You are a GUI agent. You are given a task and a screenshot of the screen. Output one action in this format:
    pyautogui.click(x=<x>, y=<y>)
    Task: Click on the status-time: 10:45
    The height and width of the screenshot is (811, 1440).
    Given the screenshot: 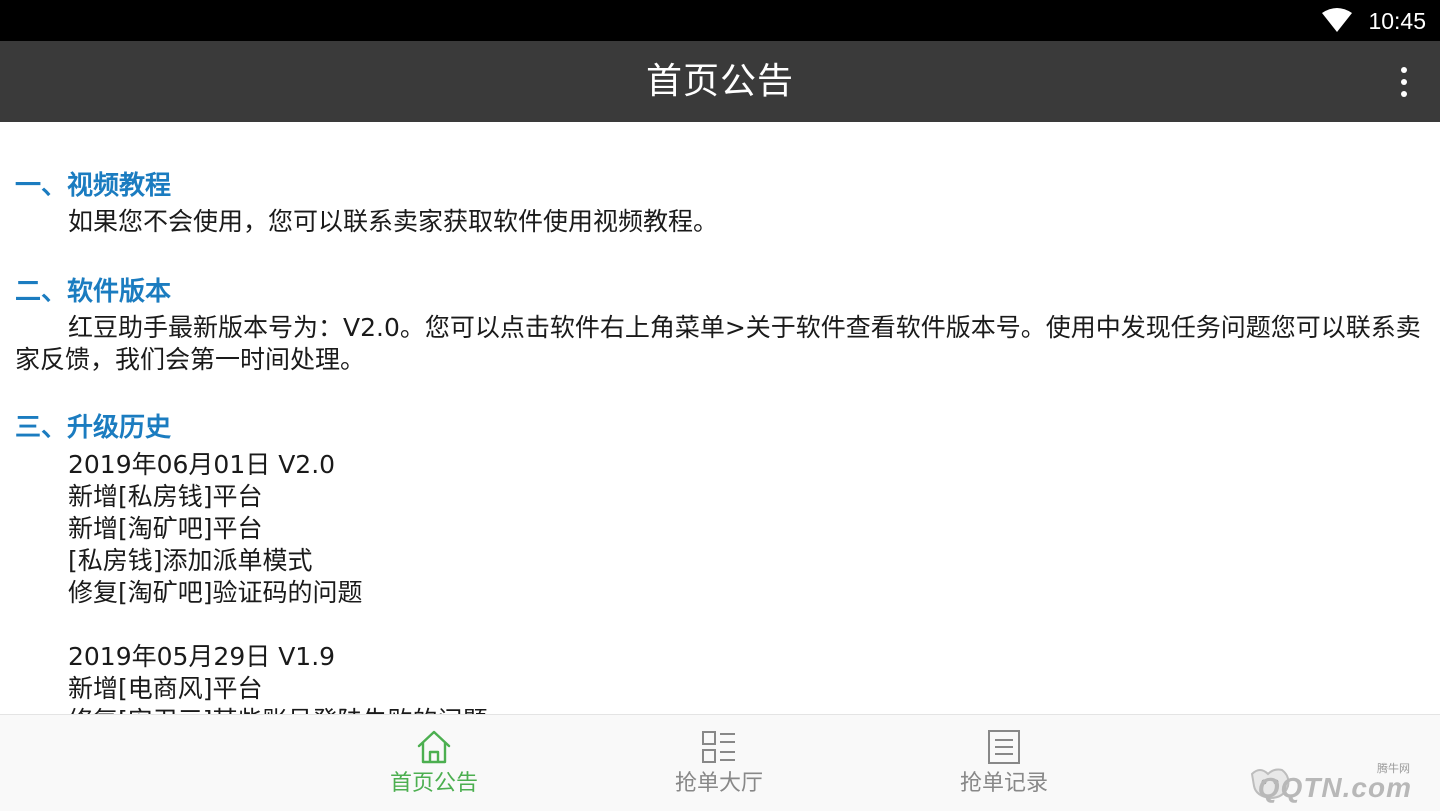 What is the action you would take?
    pyautogui.click(x=1397, y=21)
    